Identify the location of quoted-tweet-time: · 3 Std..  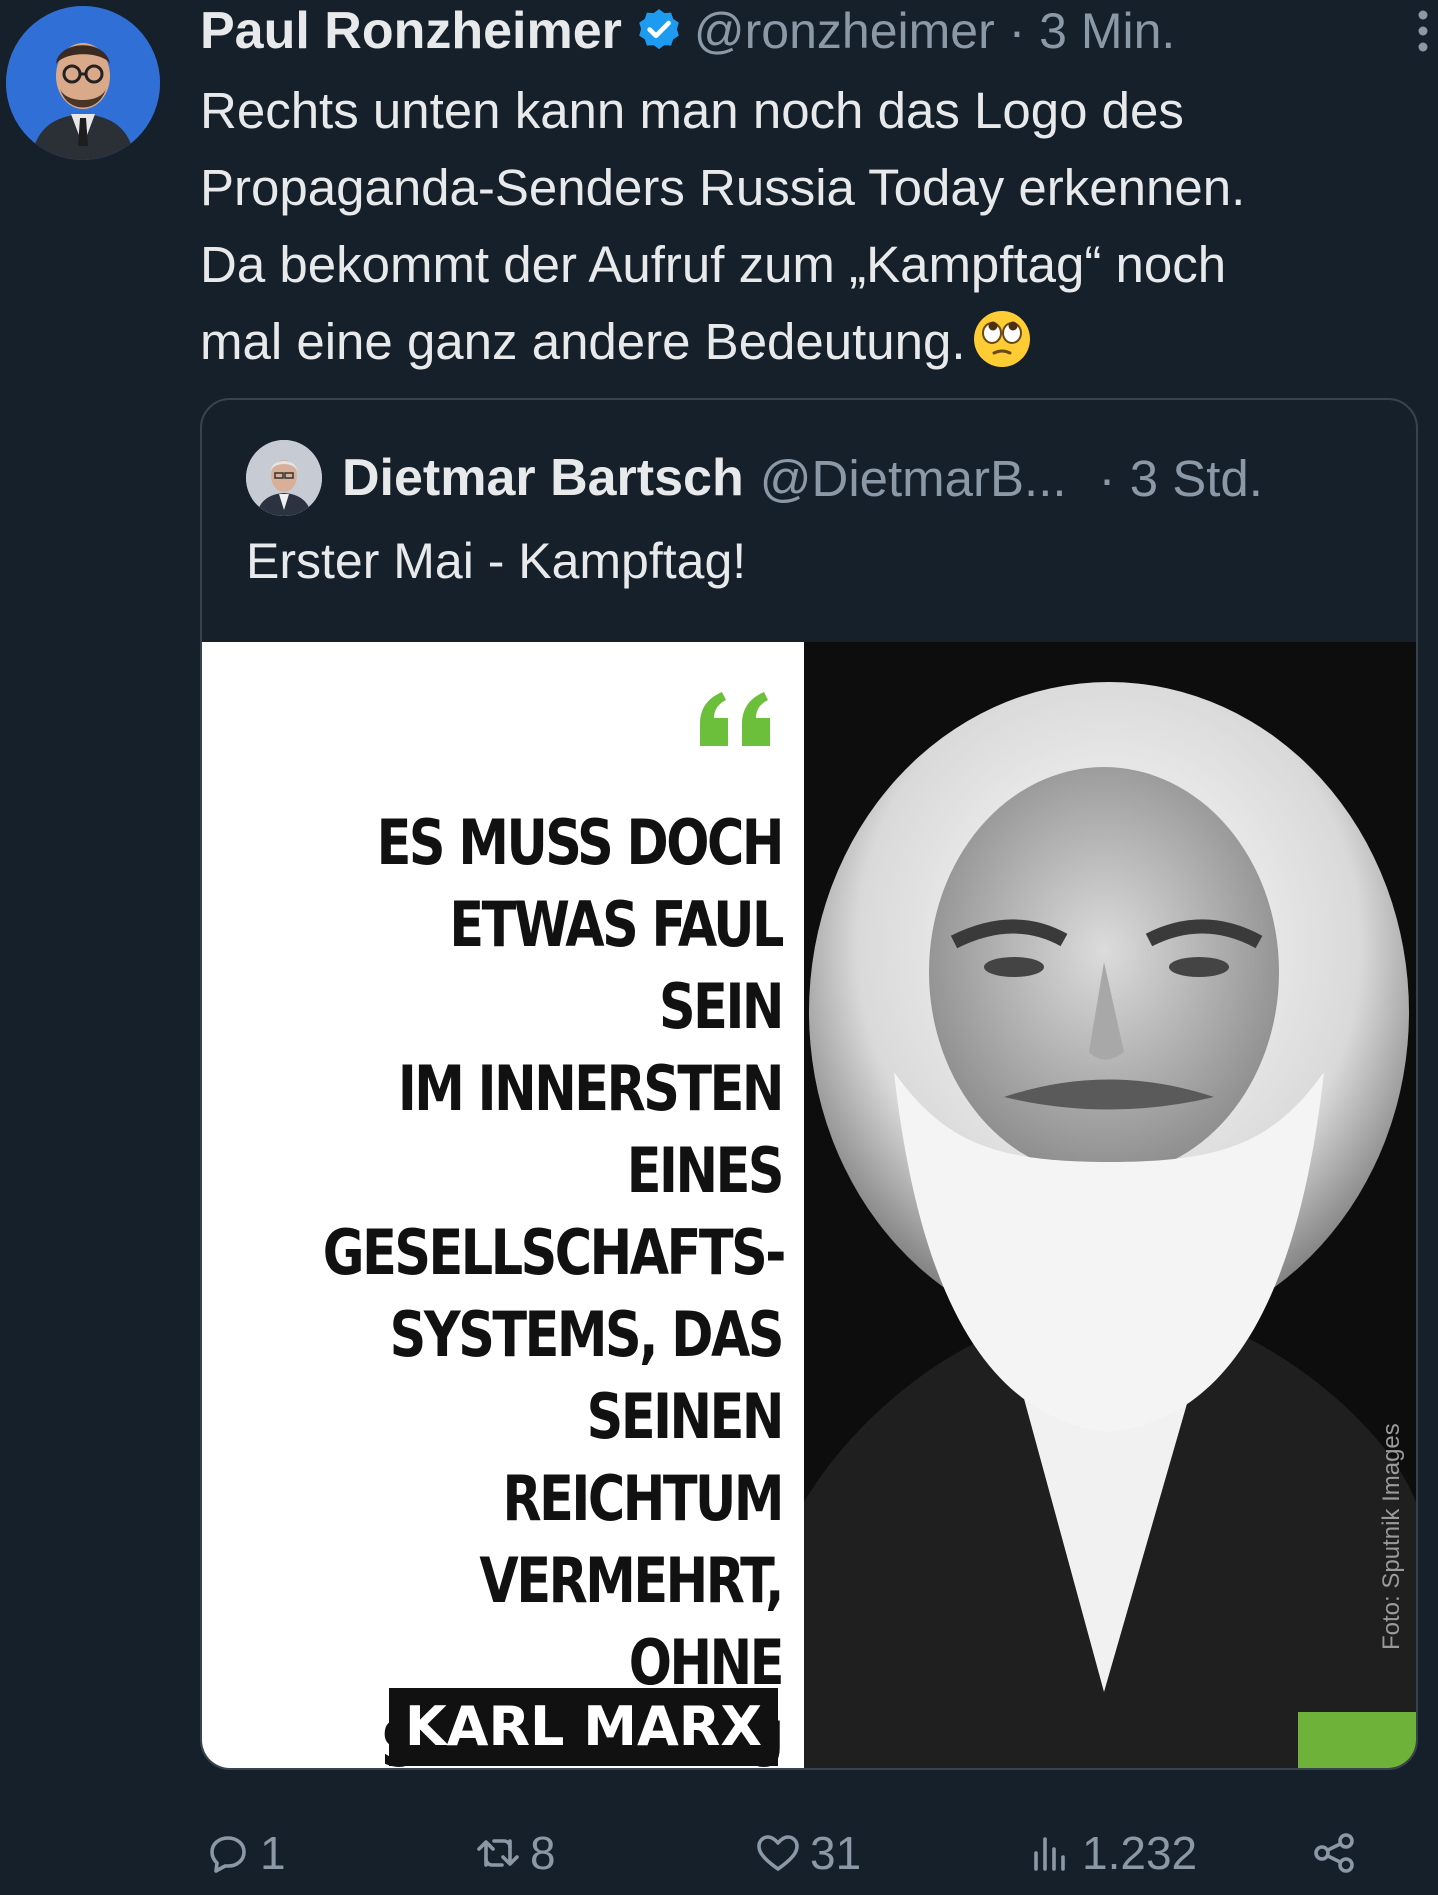
(1181, 478).